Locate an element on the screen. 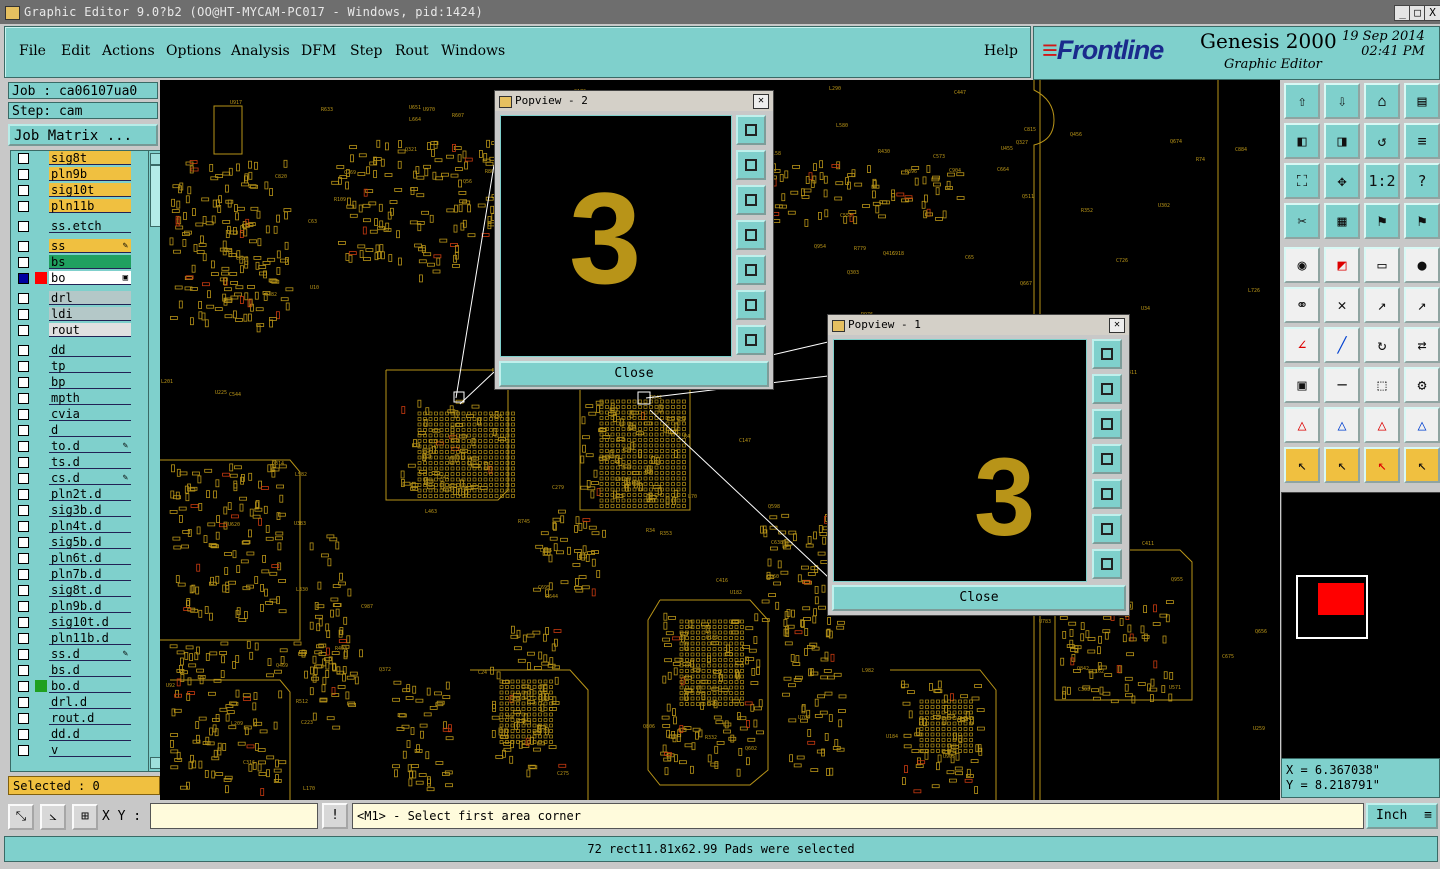  layer-row-sig5b-d: sig5b.d is located at coordinates (79, 542).